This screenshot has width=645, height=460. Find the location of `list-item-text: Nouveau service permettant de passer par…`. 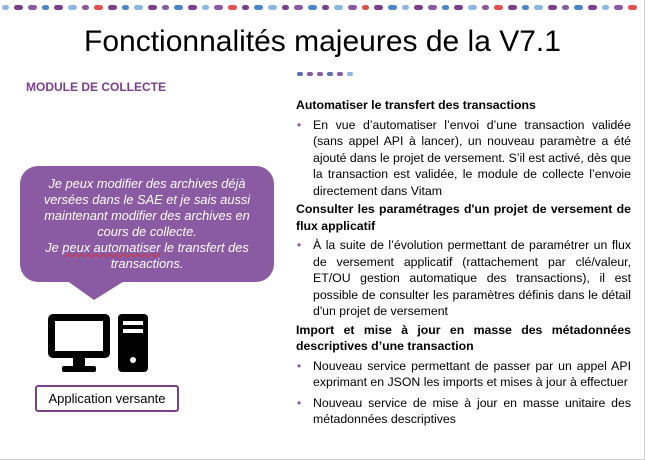

list-item-text: Nouveau service permettant de passer par… is located at coordinates (472, 374).